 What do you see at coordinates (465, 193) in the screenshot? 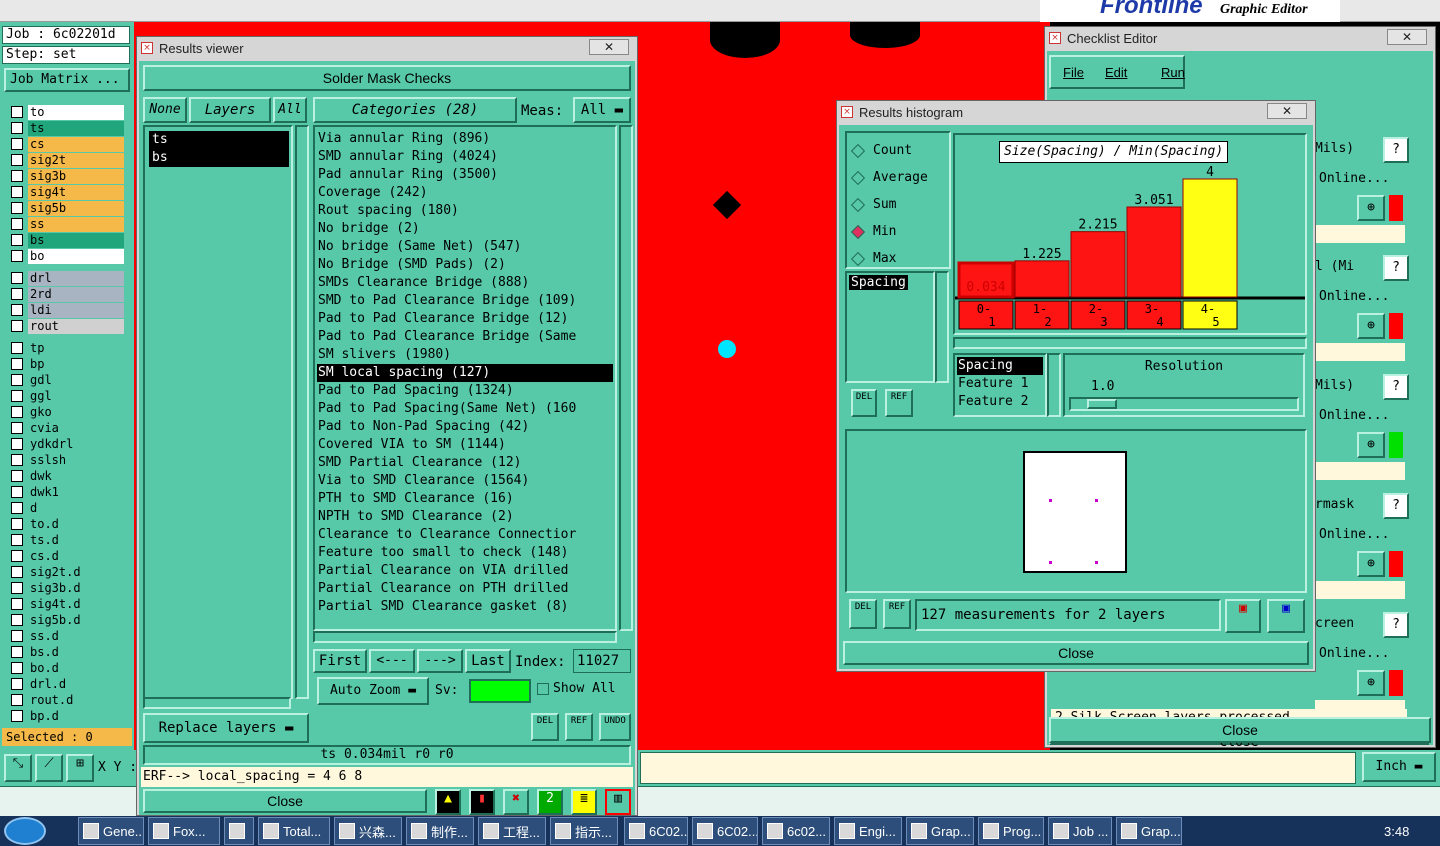
I see `category-item: Coverage (242)` at bounding box center [465, 193].